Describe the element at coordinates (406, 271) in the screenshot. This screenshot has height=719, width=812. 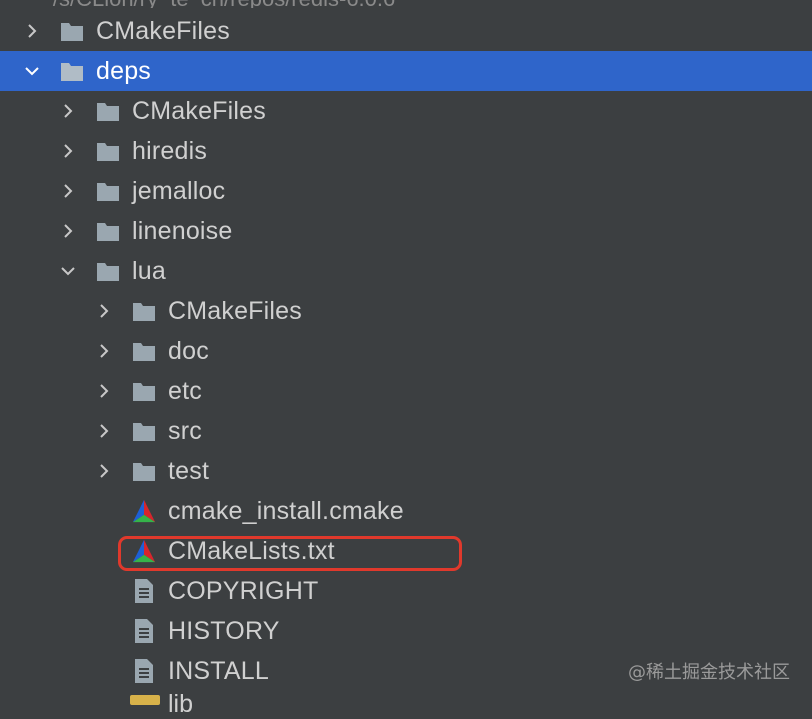
I see `tree-item-lua: lua` at that location.